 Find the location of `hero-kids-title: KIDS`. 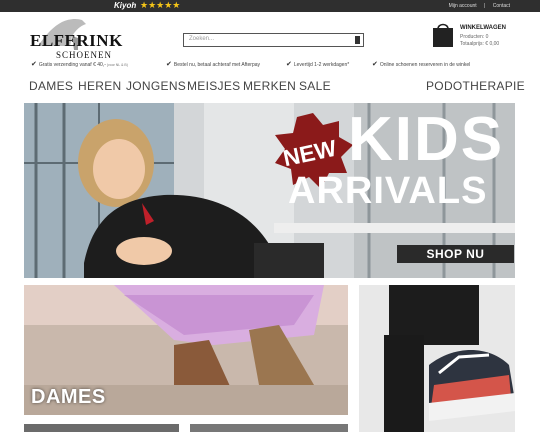

hero-kids-title: KIDS is located at coordinates (426, 139).